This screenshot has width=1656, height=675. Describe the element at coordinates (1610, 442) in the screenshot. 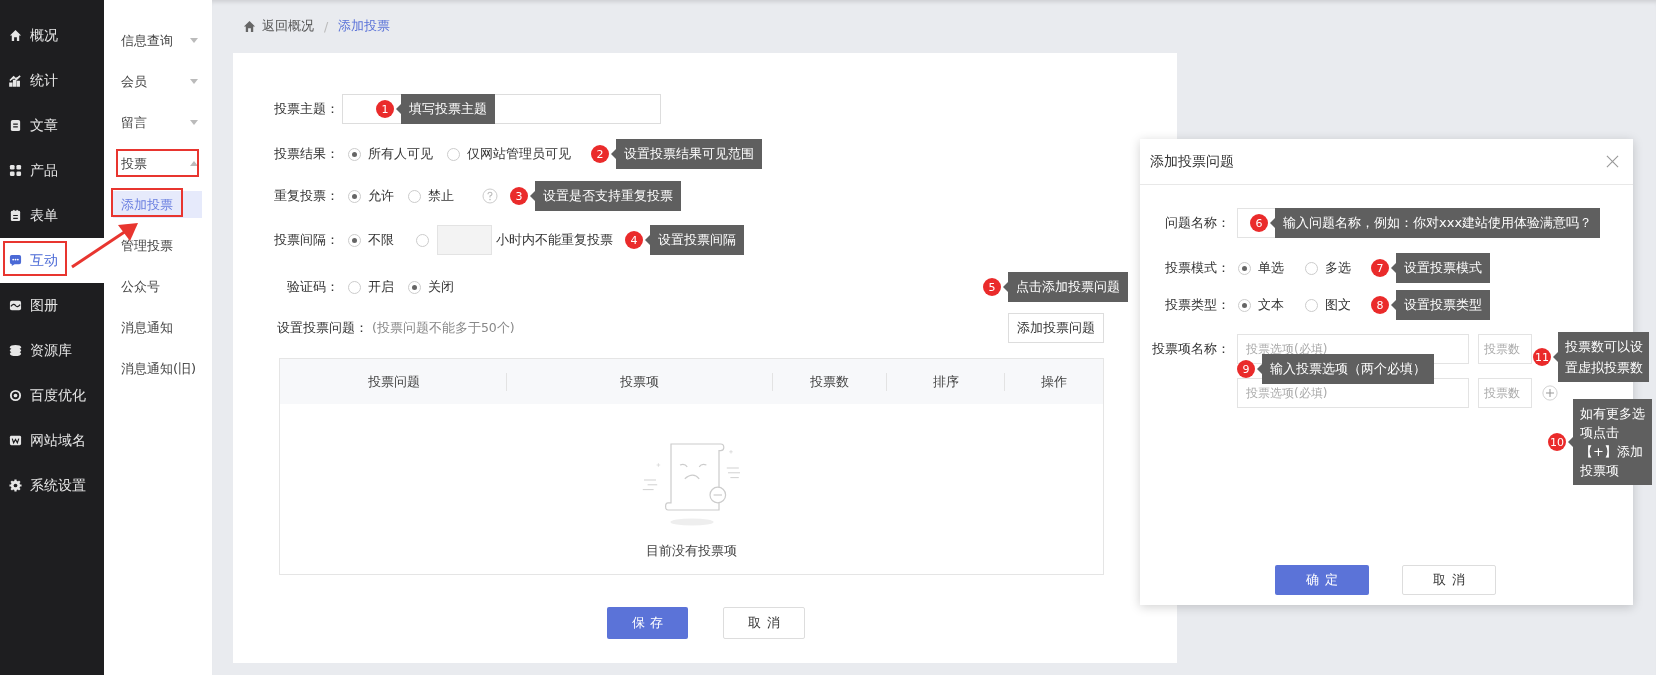

I see `callout-tooltip: 如有更多选项点击【+】添加投票项` at that location.